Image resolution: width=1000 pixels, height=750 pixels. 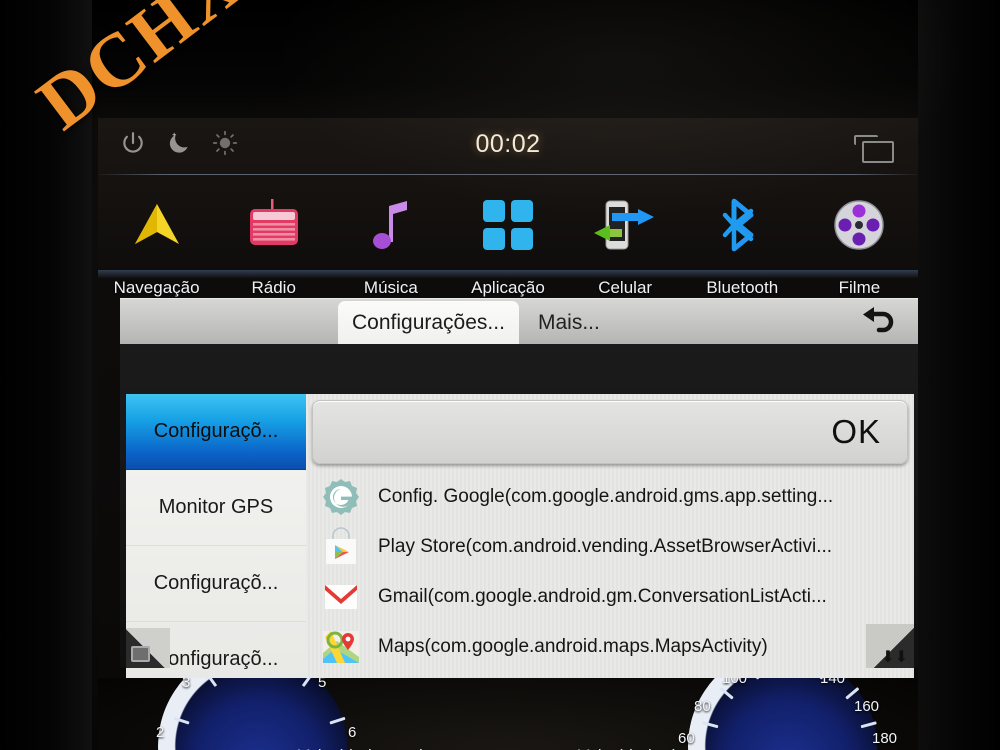 What do you see at coordinates (959, 375) in the screenshot?
I see `bezel-right` at bounding box center [959, 375].